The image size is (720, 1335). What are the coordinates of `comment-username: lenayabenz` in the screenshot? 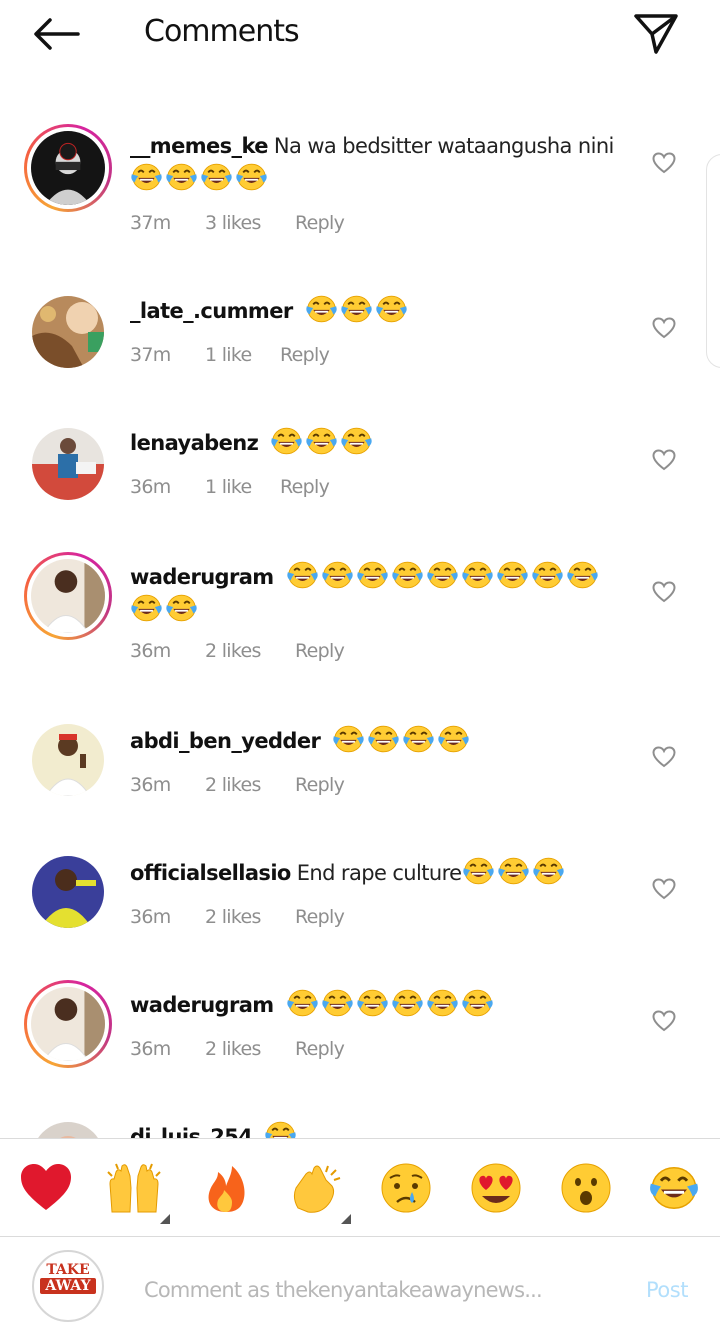 It's located at (194, 443).